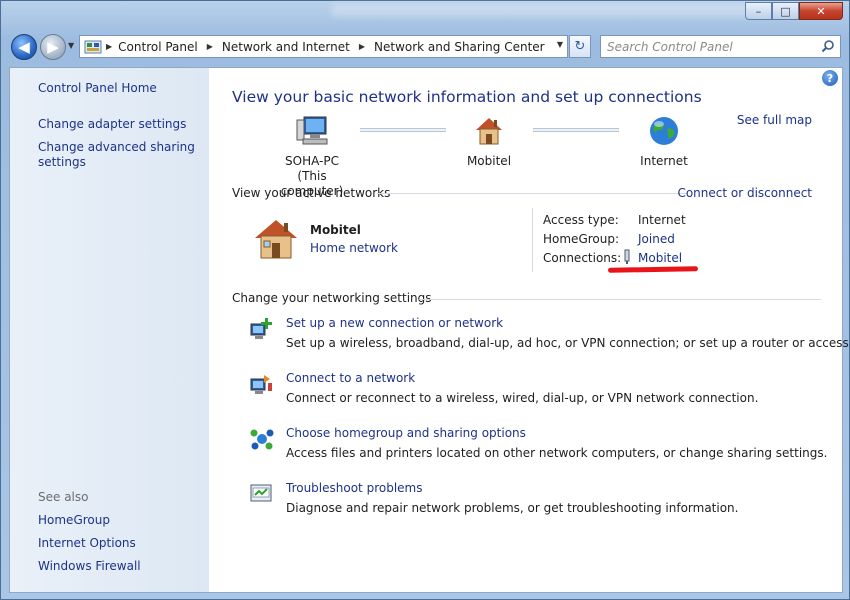 Image resolution: width=850 pixels, height=600 pixels. Describe the element at coordinates (354, 248) in the screenshot. I see `network-type-link: Home network` at that location.